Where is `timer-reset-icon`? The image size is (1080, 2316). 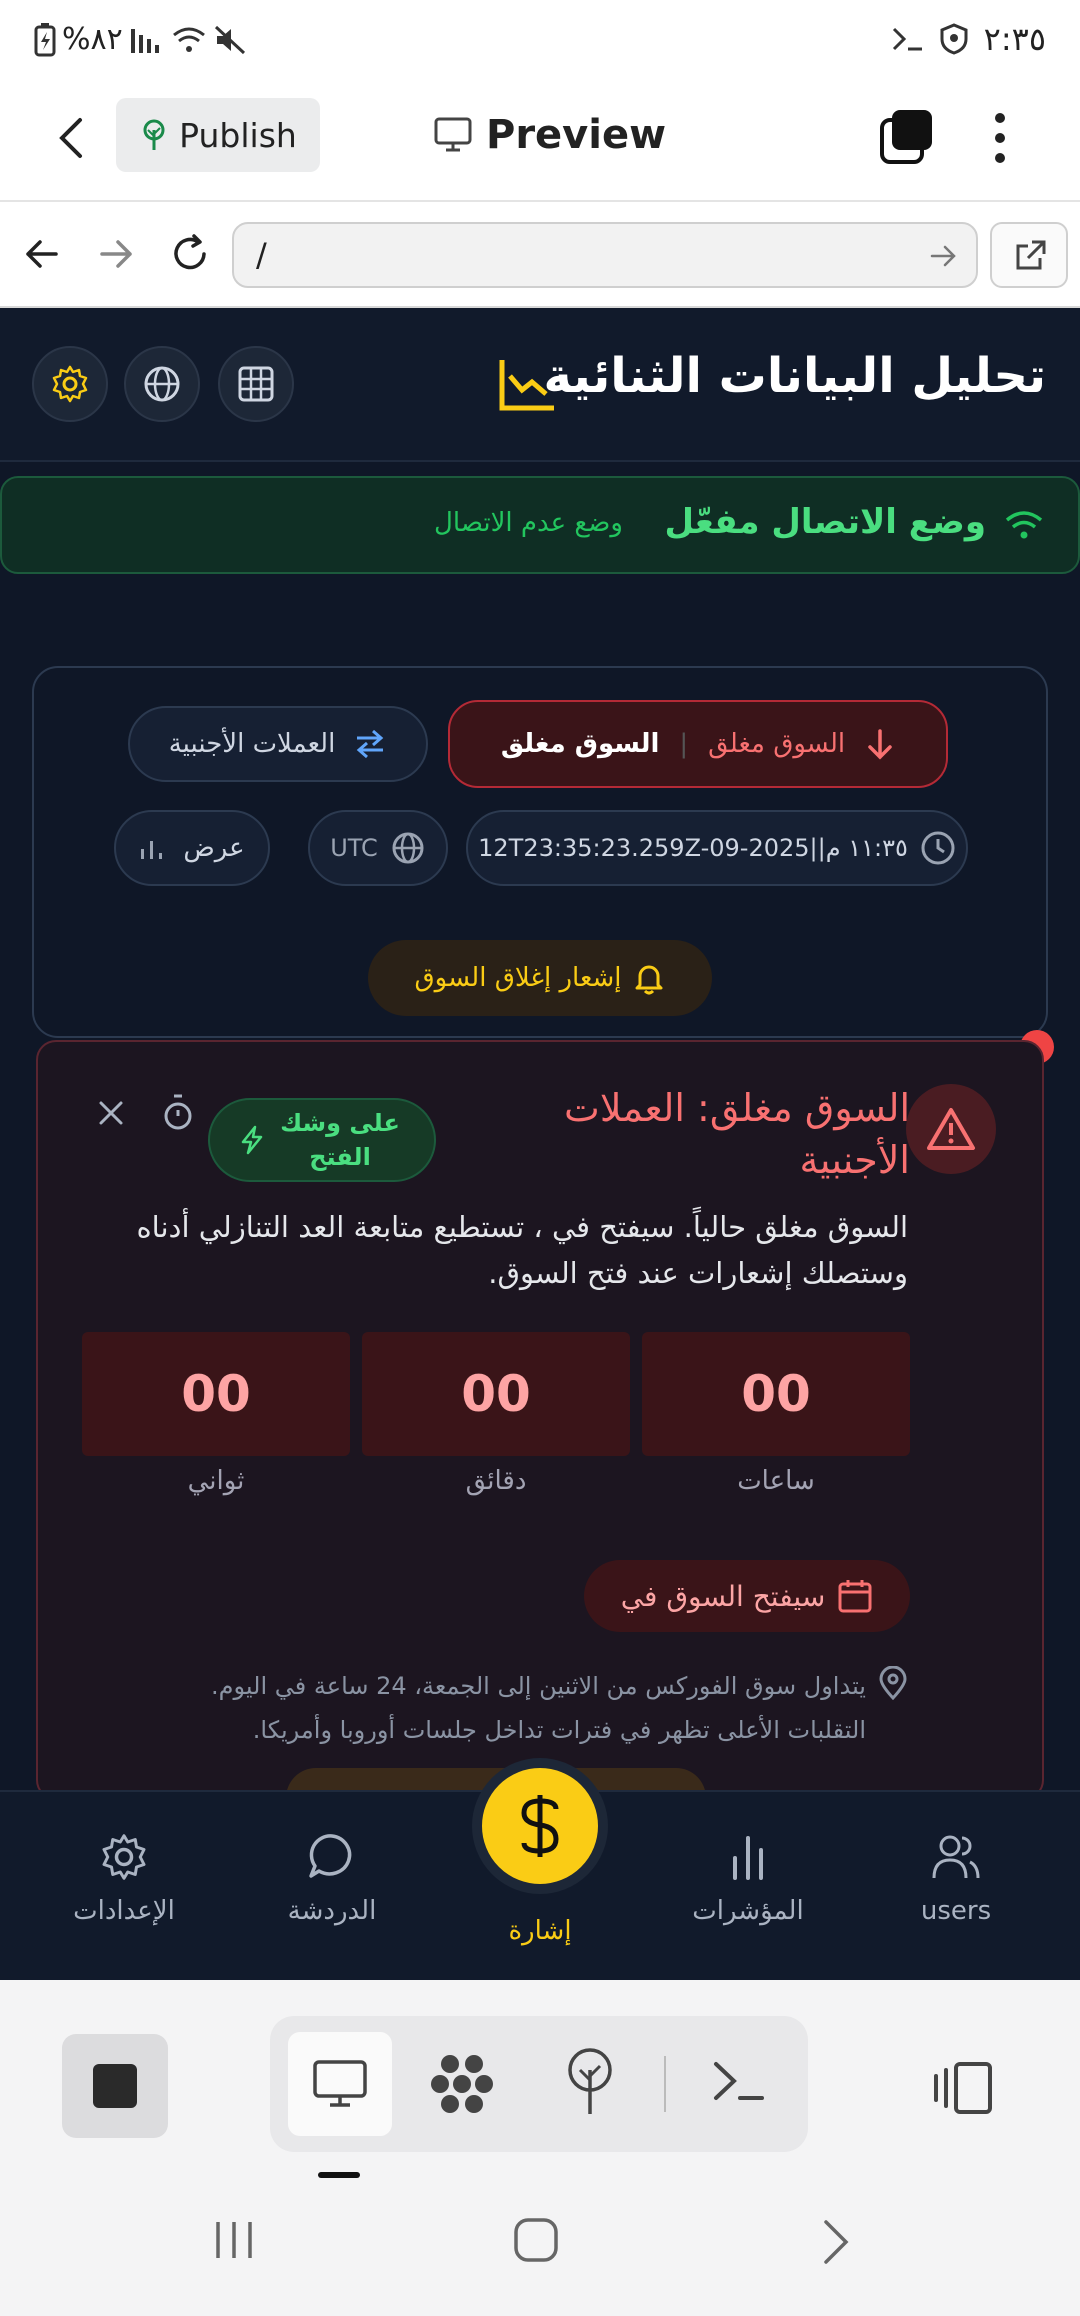
timer-reset-icon is located at coordinates (178, 1113).